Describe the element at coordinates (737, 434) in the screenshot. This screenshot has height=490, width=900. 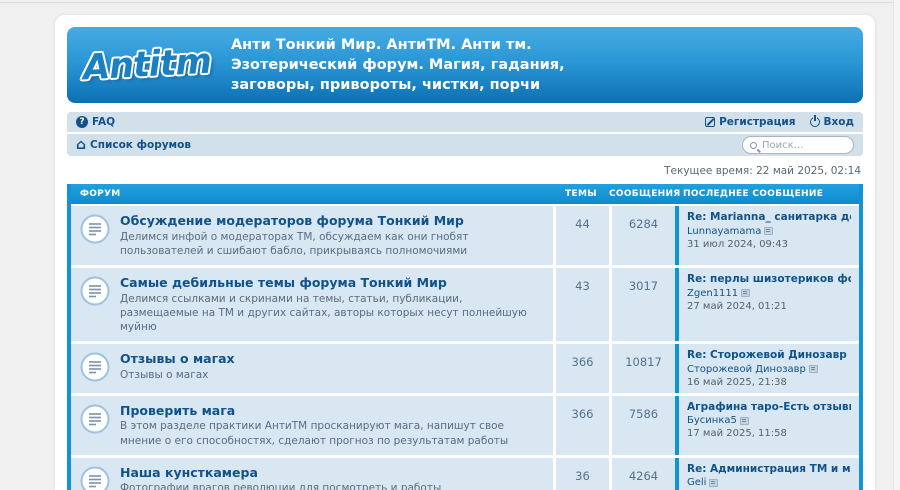
I see `last-post-date: 17 май 2025, 11:58` at that location.